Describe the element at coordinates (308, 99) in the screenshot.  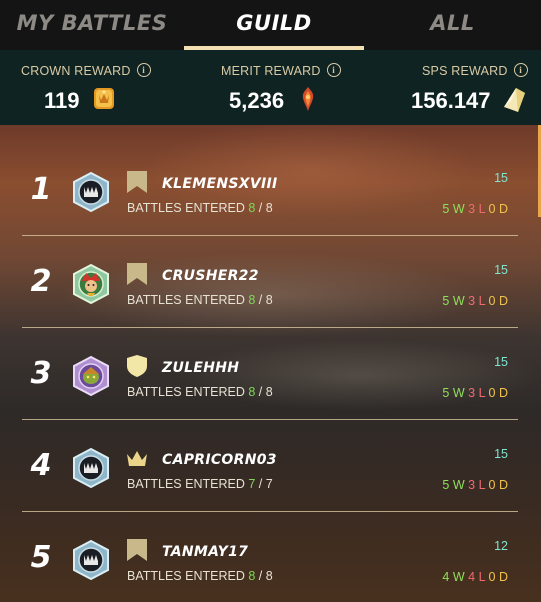
I see `merit-icon` at that location.